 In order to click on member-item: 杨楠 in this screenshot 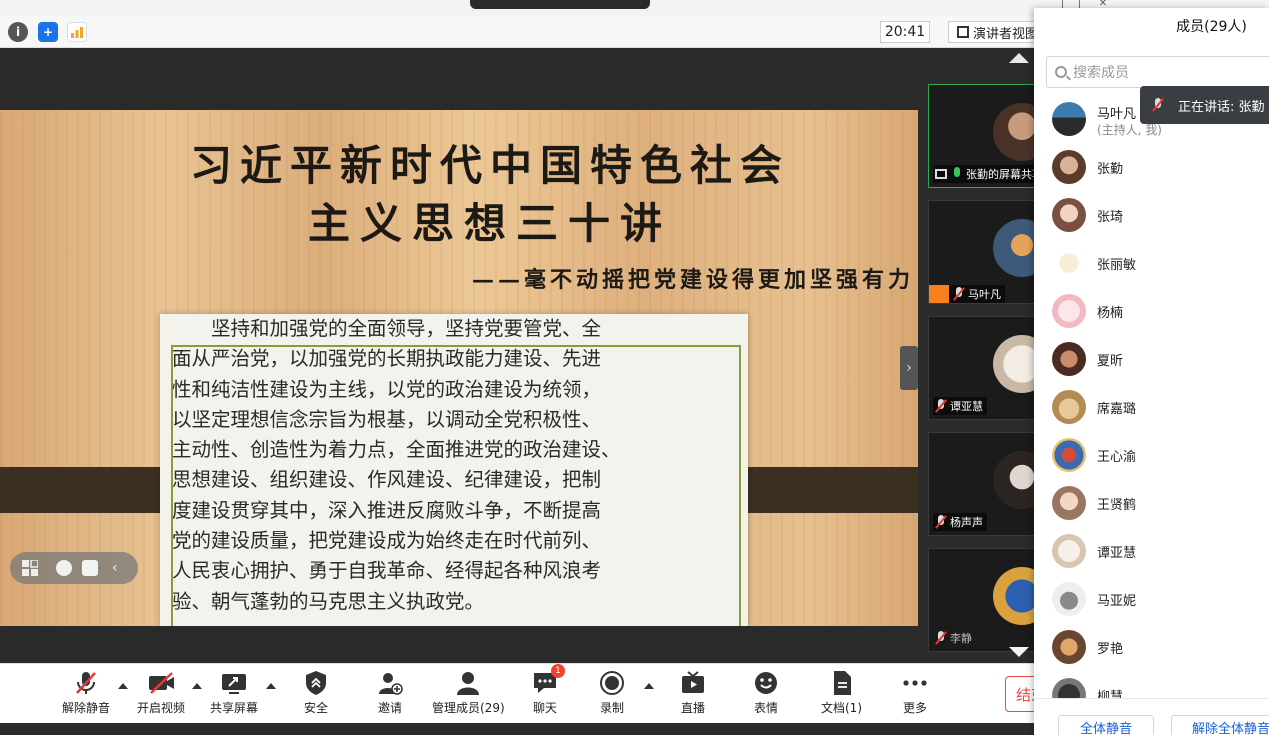, I will do `click(1160, 314)`.